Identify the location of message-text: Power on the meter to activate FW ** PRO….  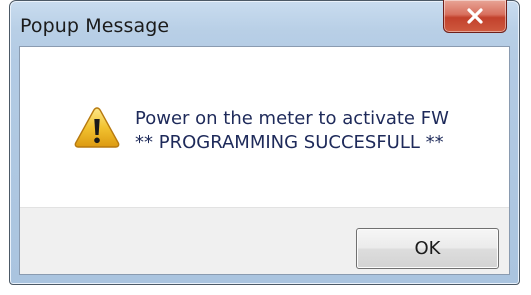
(292, 131).